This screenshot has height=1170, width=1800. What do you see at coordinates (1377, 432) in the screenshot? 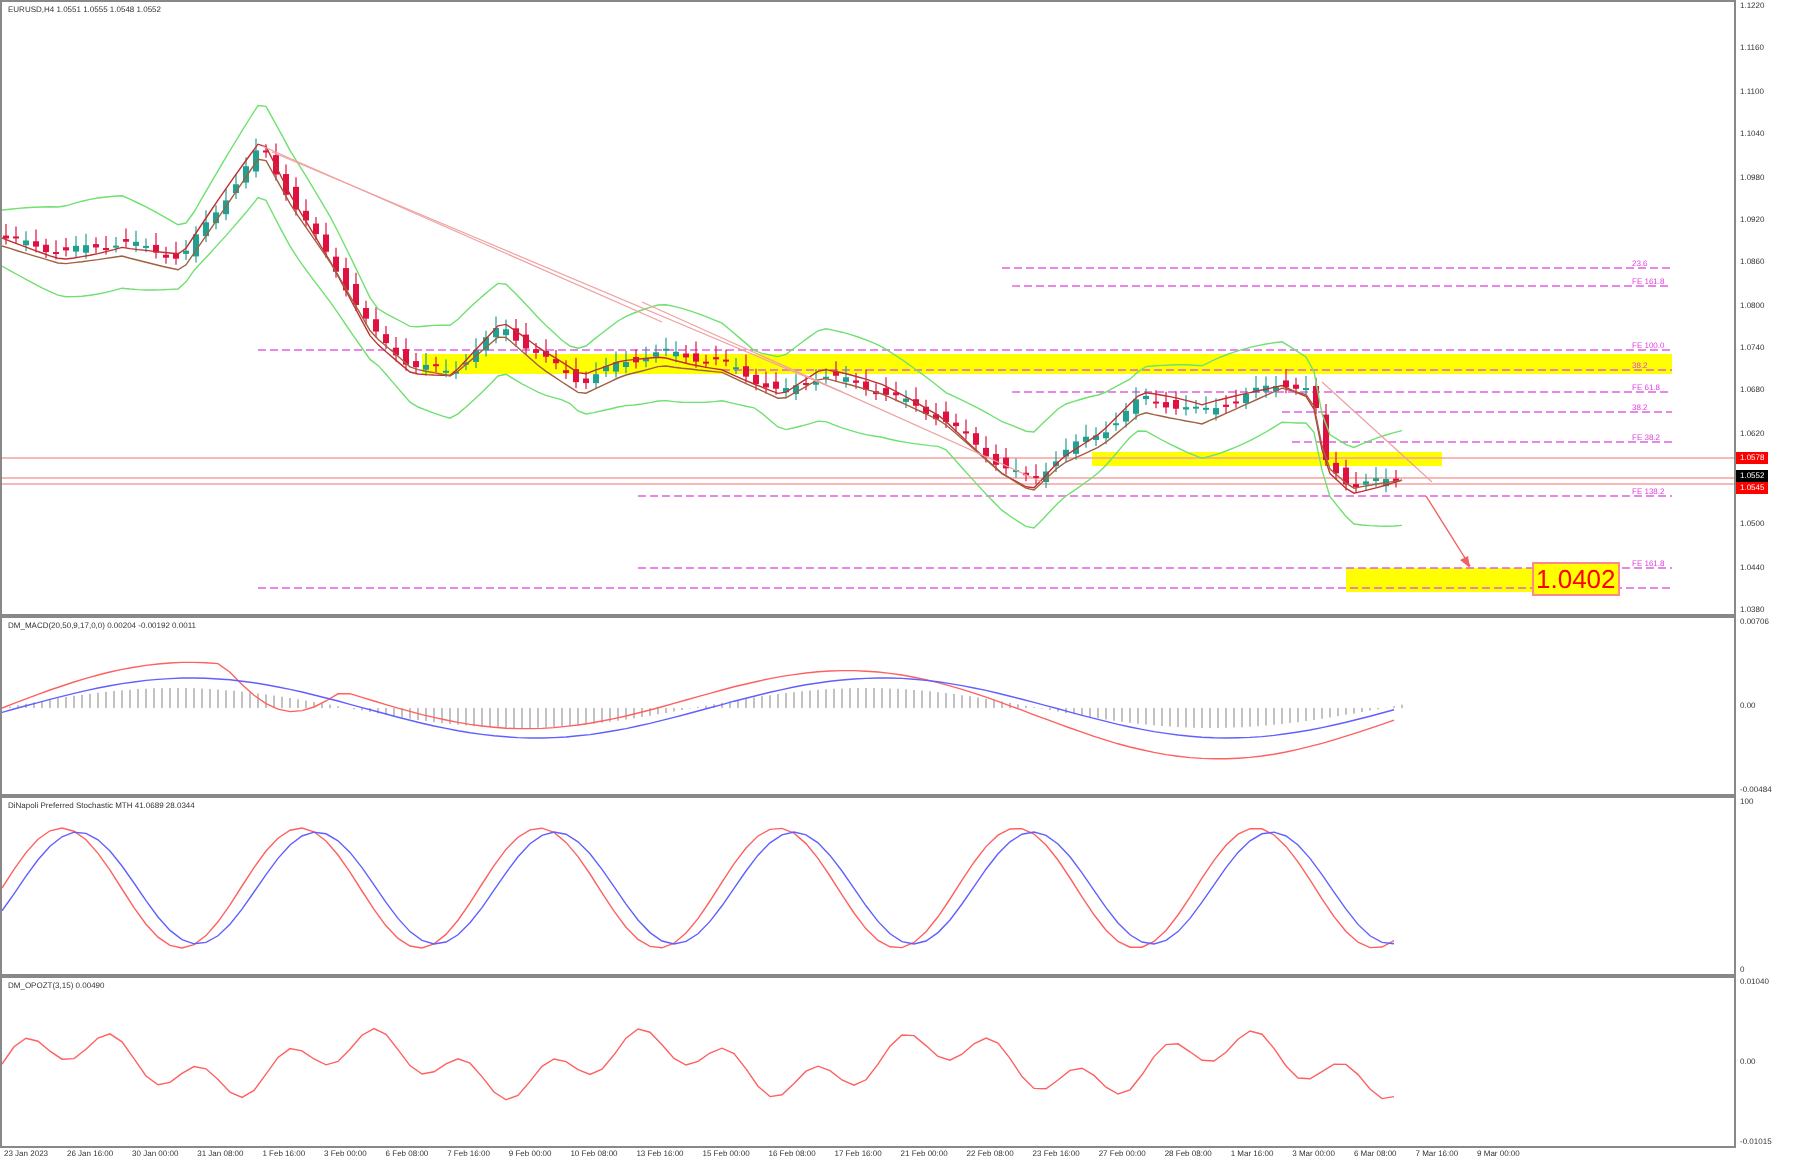
I see `trend-line` at bounding box center [1377, 432].